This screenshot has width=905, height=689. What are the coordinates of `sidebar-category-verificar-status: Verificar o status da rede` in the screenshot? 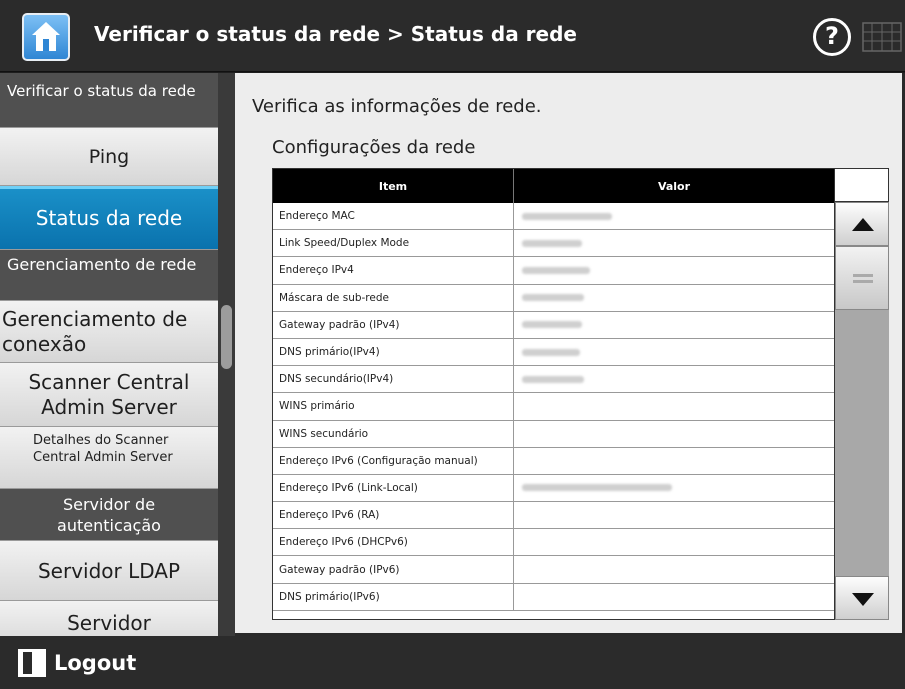 It's located at (109, 100).